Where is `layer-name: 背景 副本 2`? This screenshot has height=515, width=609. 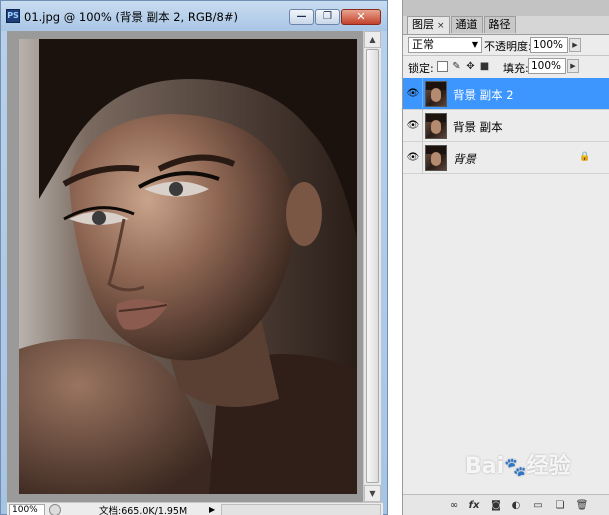
layer-name: 背景 副本 2 is located at coordinates (483, 95).